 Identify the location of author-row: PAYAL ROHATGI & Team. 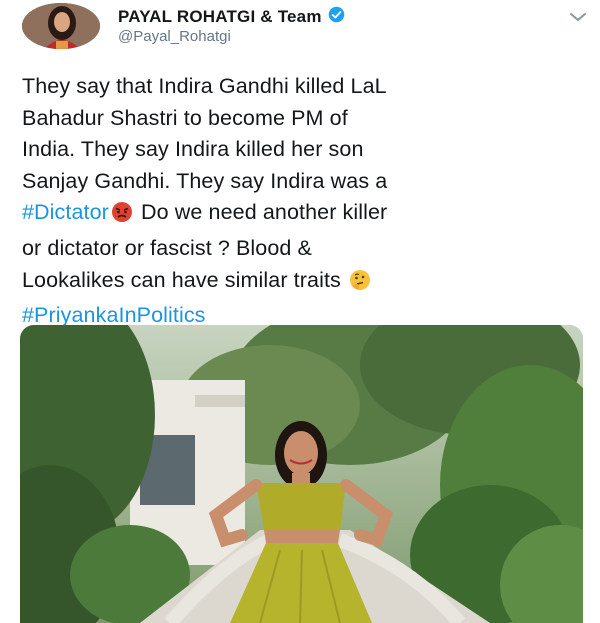
(231, 17).